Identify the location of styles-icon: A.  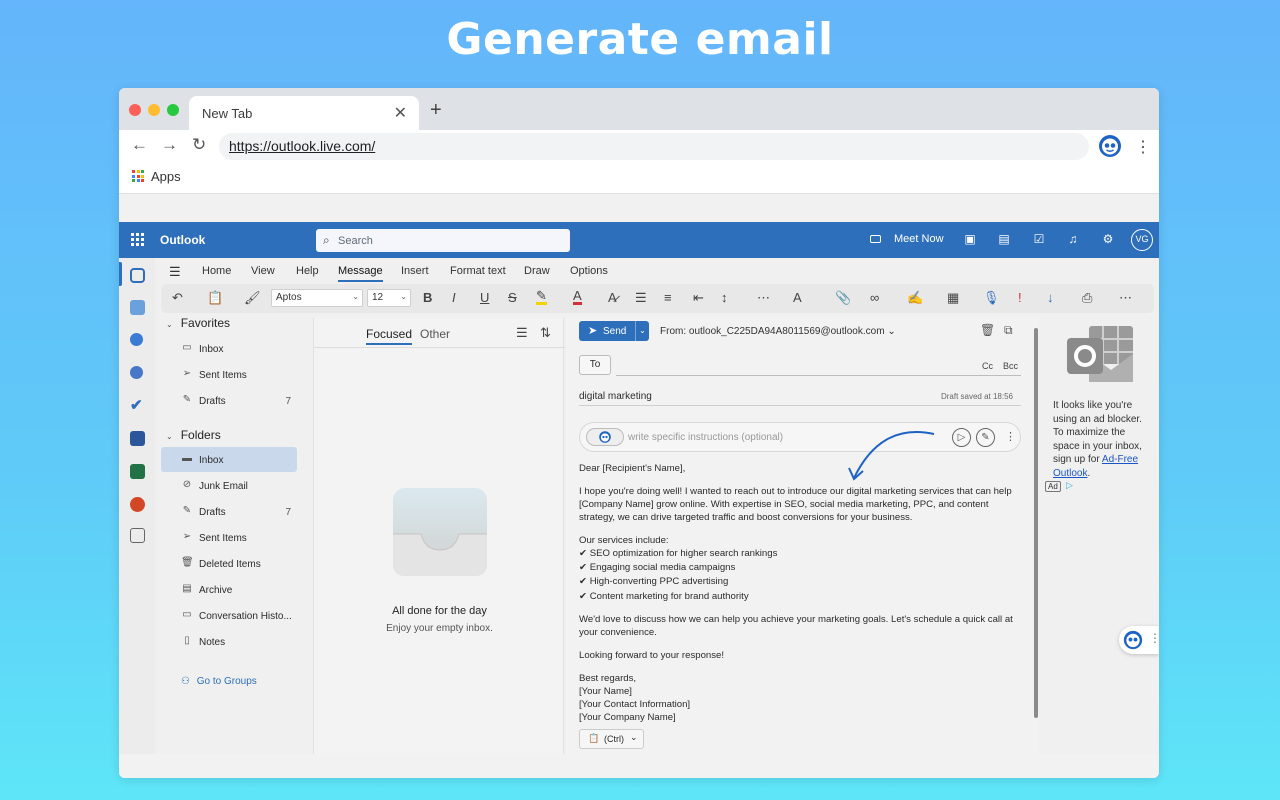
(797, 297).